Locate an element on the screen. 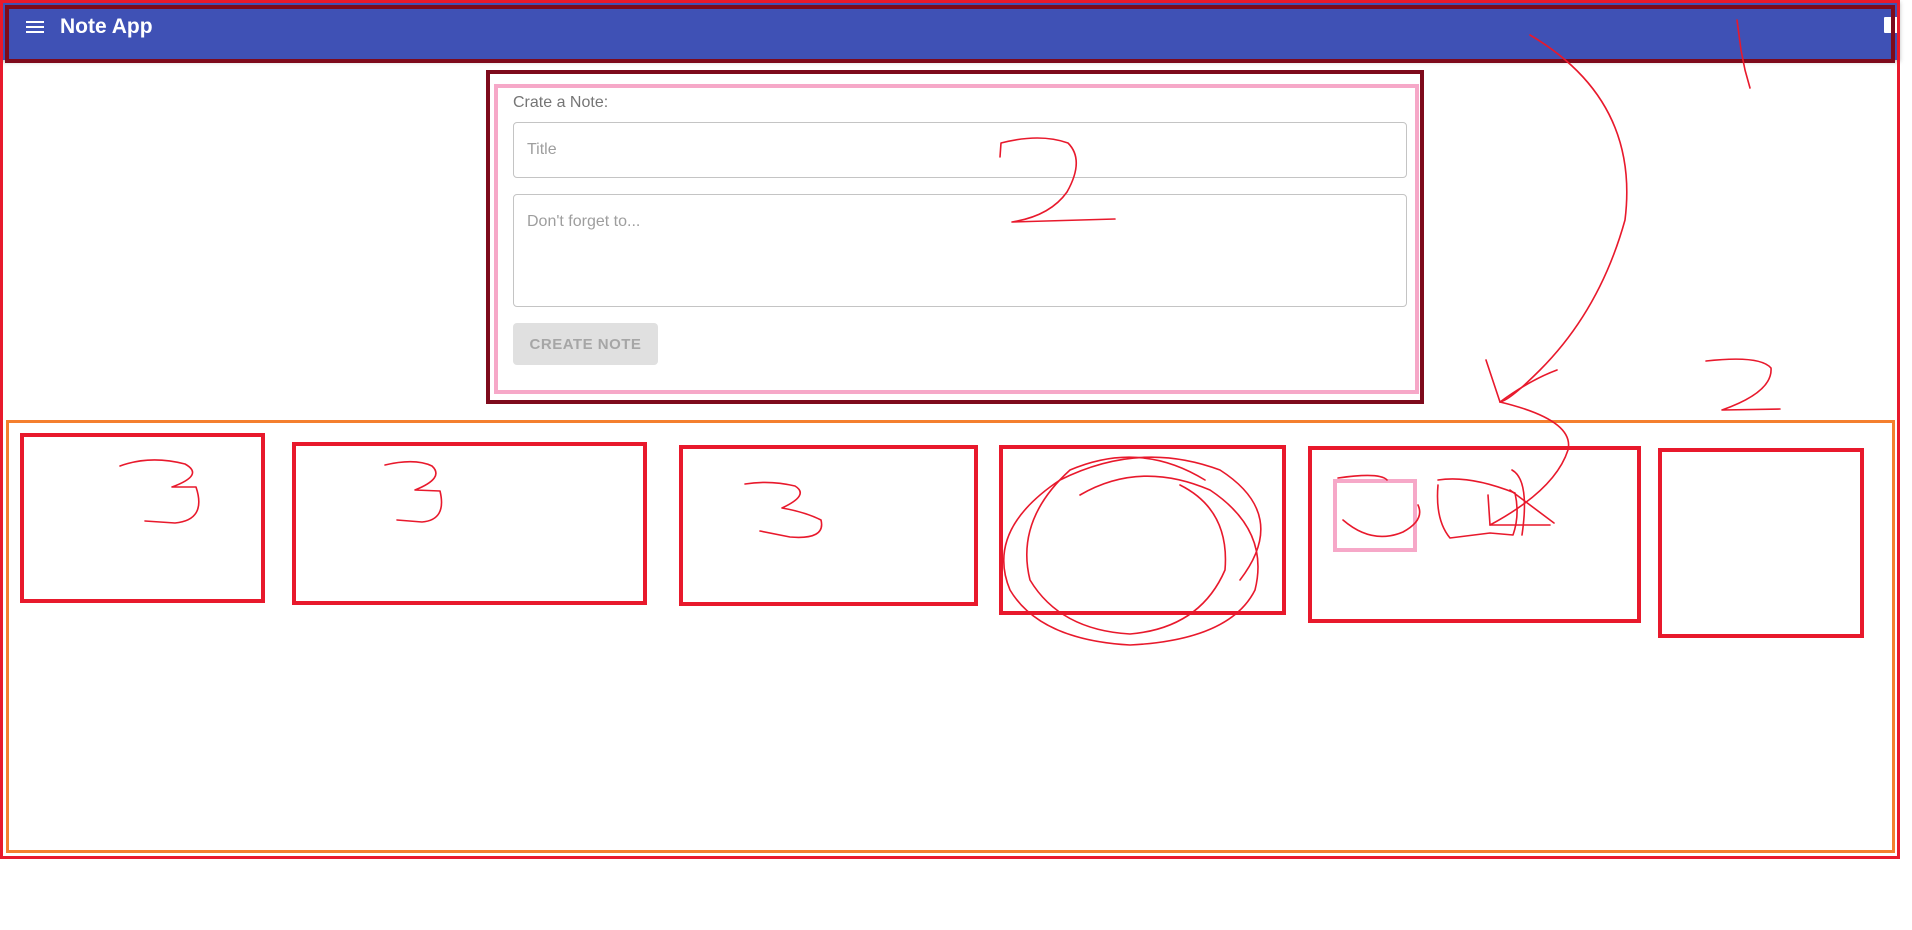 The width and height of the screenshot is (1912, 930). title-input is located at coordinates (960, 150).